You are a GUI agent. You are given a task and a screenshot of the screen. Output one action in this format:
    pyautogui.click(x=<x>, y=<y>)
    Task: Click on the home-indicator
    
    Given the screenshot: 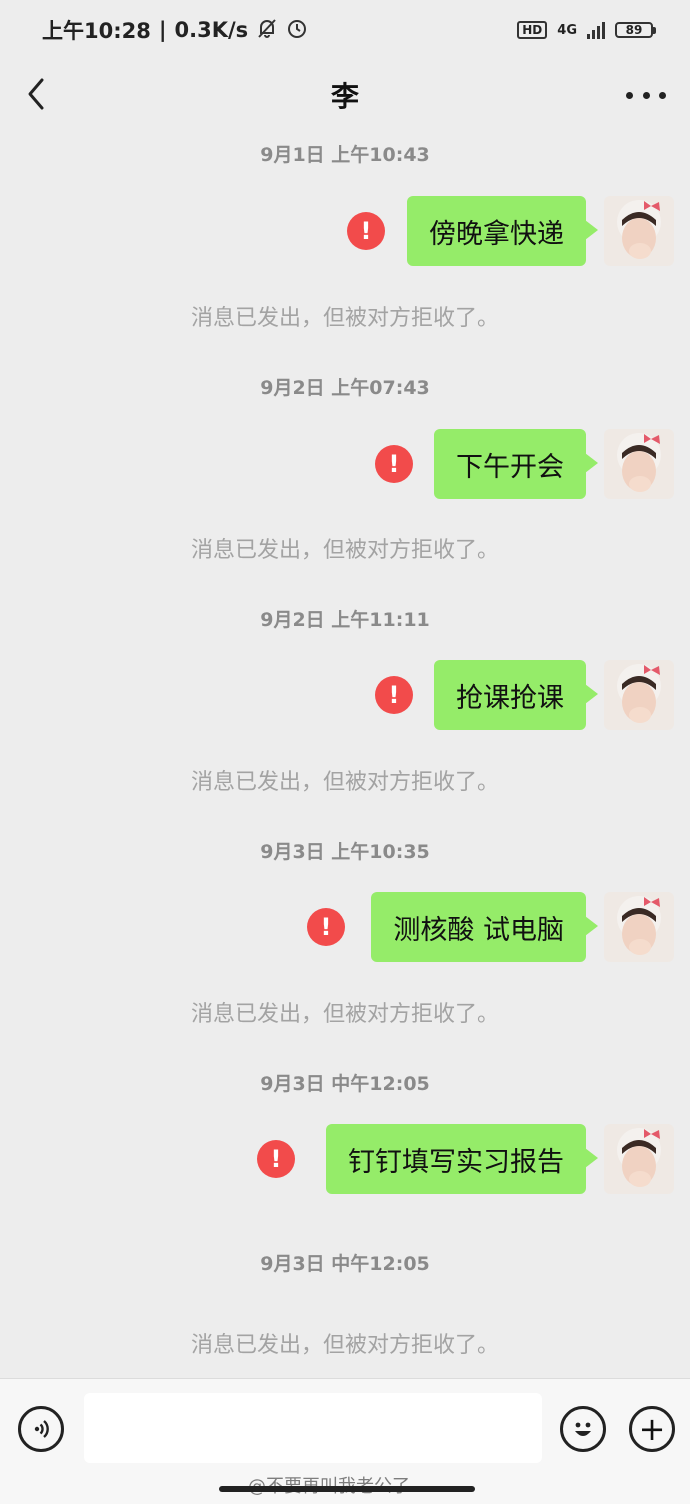 What is the action you would take?
    pyautogui.click(x=347, y=1489)
    